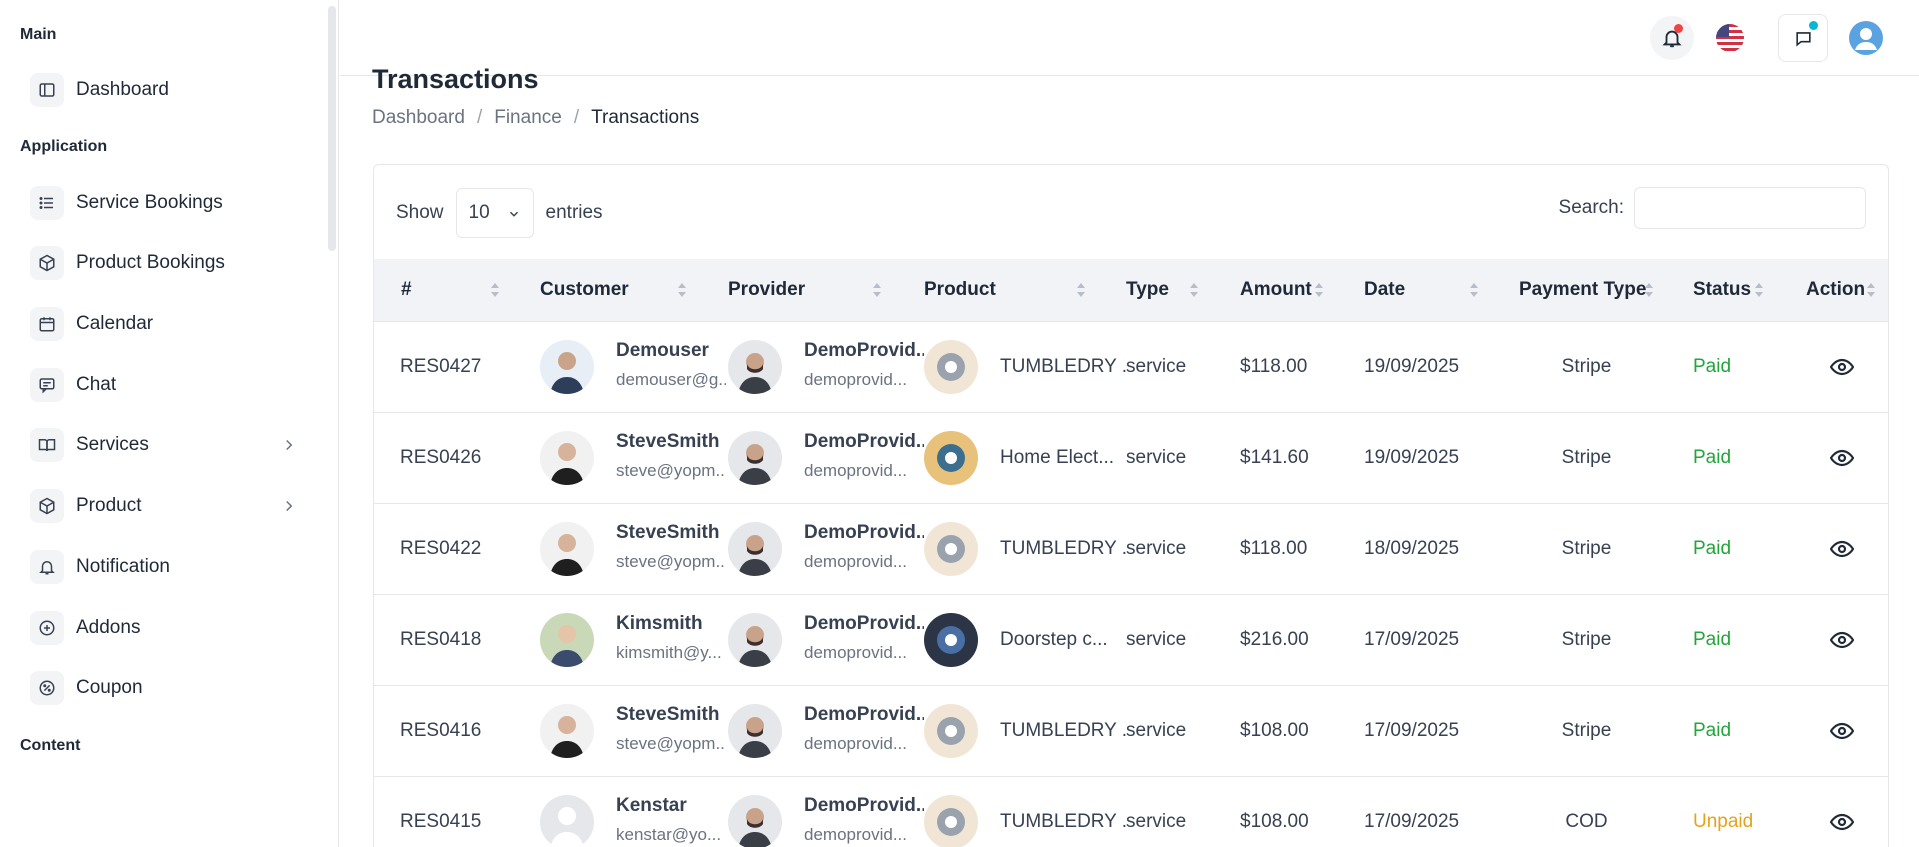 This screenshot has width=1919, height=847. What do you see at coordinates (170, 567) in the screenshot?
I see `sidebar-item-notification: Notification` at bounding box center [170, 567].